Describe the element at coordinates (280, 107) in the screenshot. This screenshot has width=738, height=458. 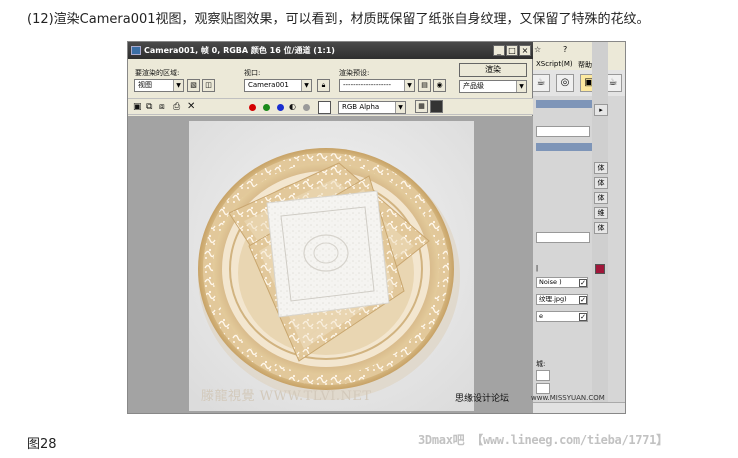
I see `blue-channel-toggle` at that location.